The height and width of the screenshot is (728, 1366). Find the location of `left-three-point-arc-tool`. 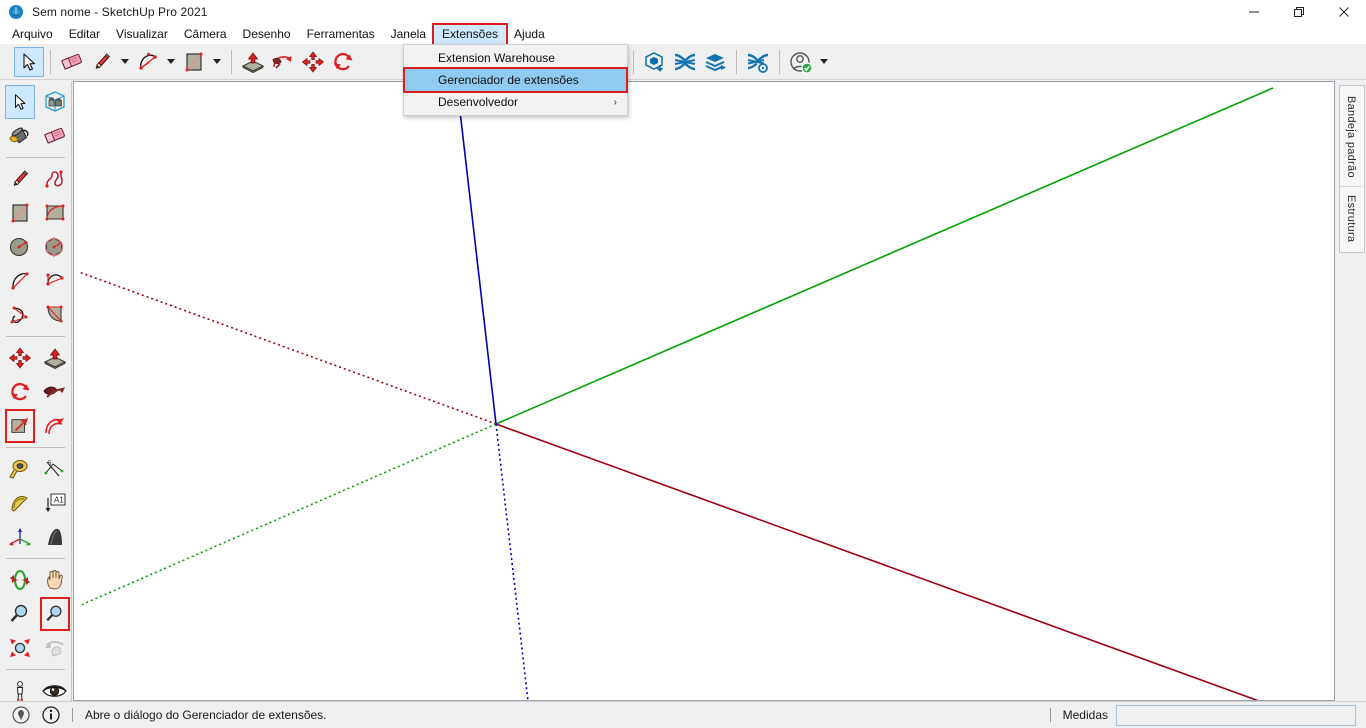

left-three-point-arc-tool is located at coordinates (20, 315).